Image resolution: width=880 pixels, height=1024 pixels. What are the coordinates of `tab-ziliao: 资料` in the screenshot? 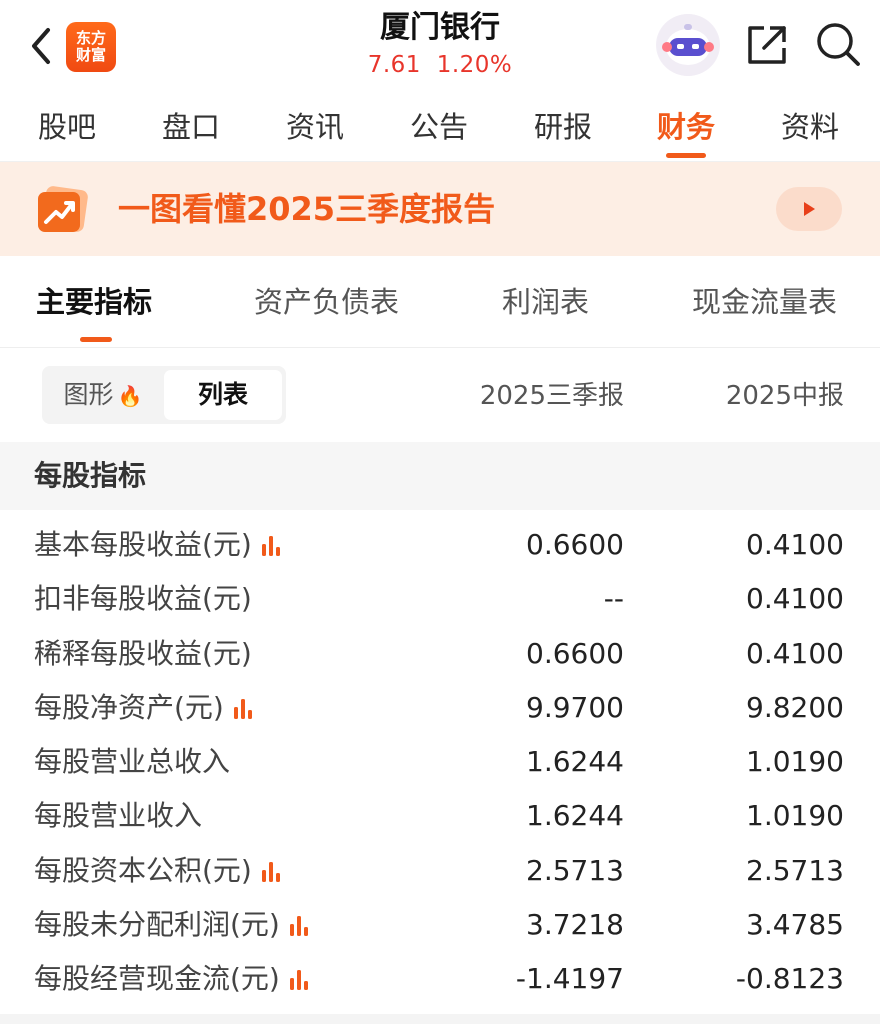 It's located at (810, 127).